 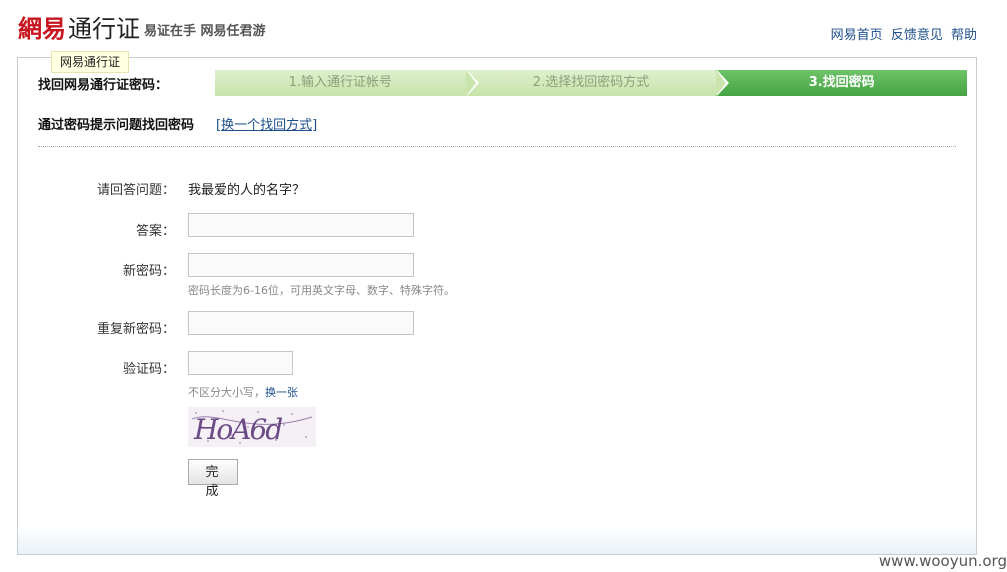 I want to click on step-3-label: 3.找回密码, so click(x=841, y=82).